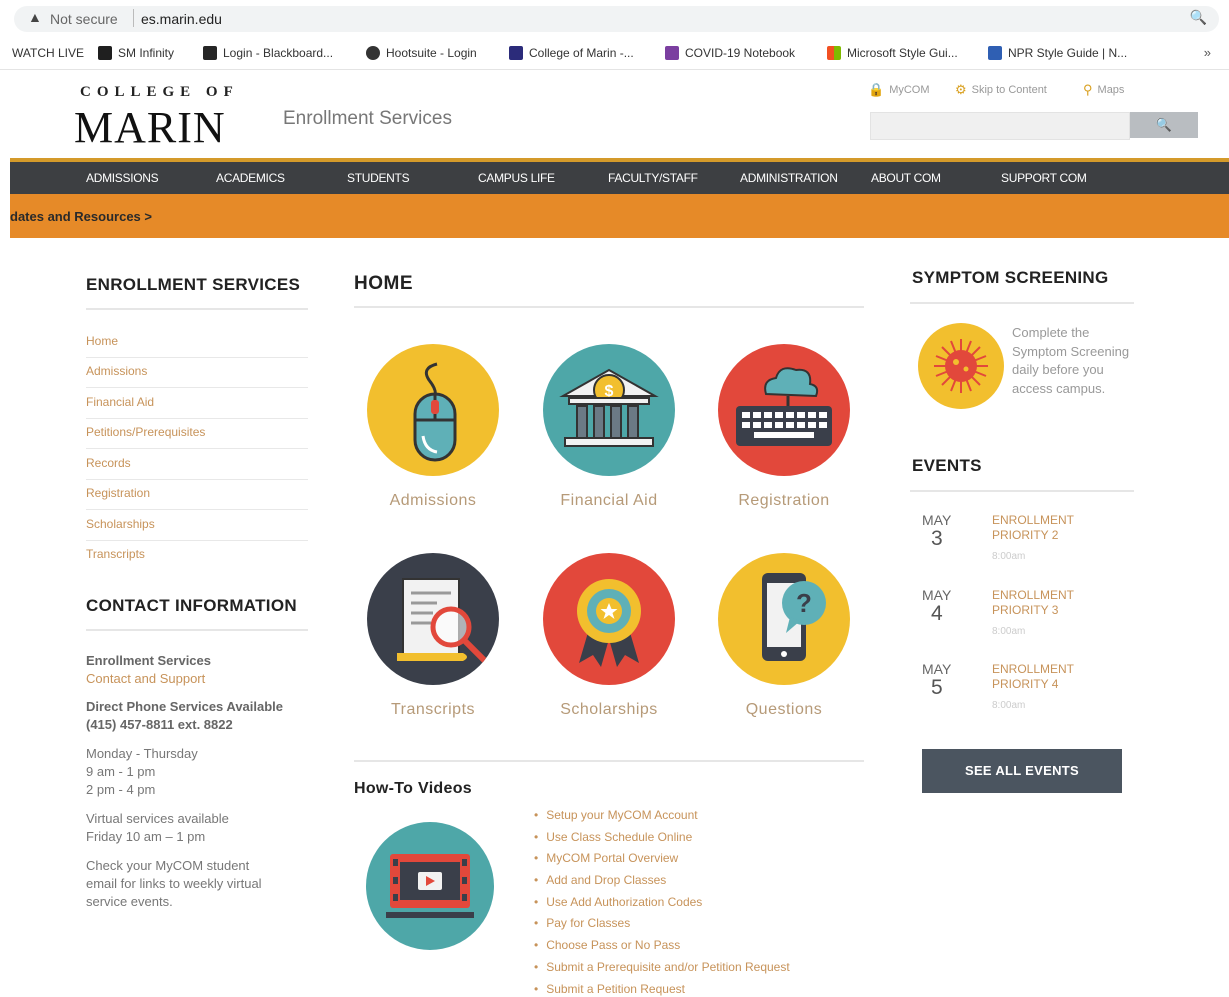 Image resolution: width=1229 pixels, height=997 pixels. Describe the element at coordinates (193, 284) in the screenshot. I see `sidebar-heading: ENROLLMENT SERVICES` at that location.